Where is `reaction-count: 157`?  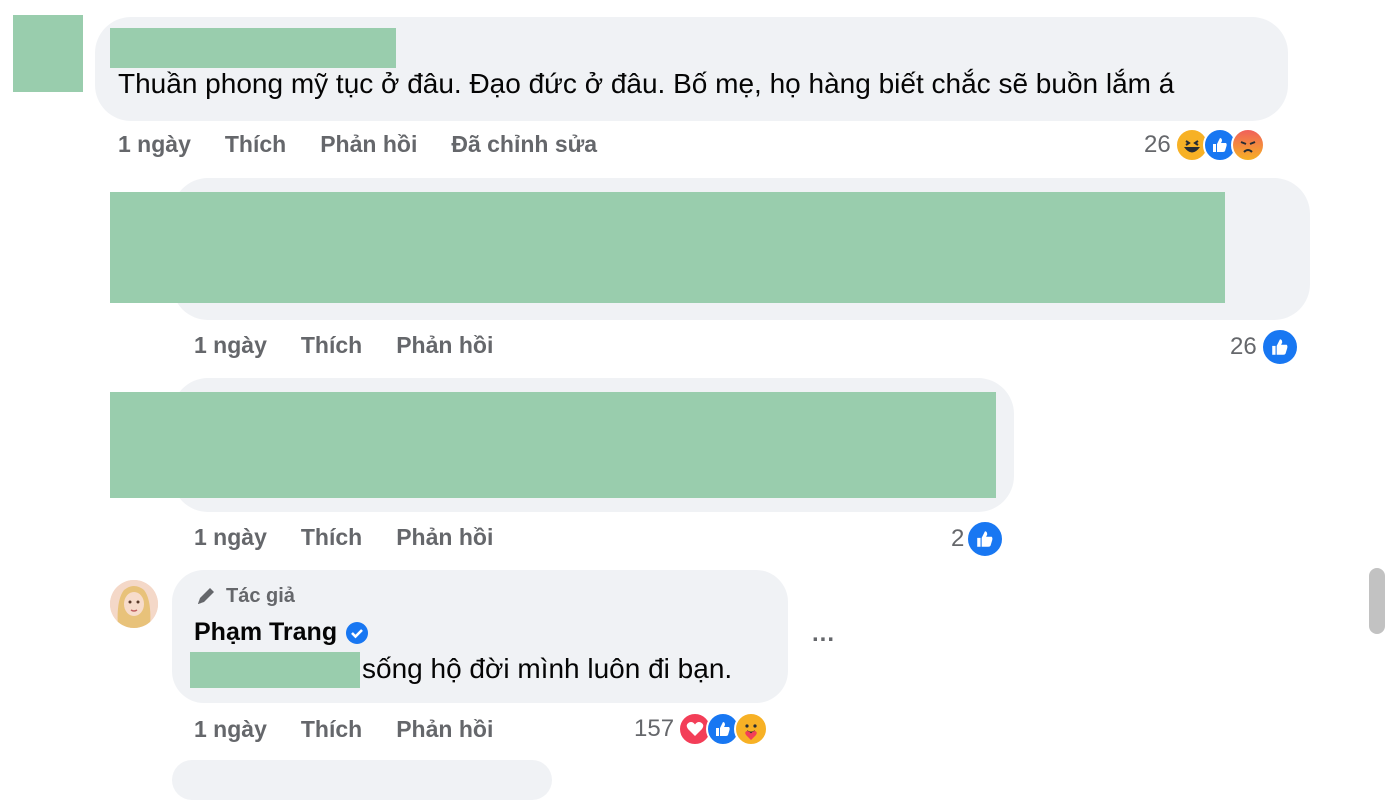
reaction-count: 157 is located at coordinates (654, 728).